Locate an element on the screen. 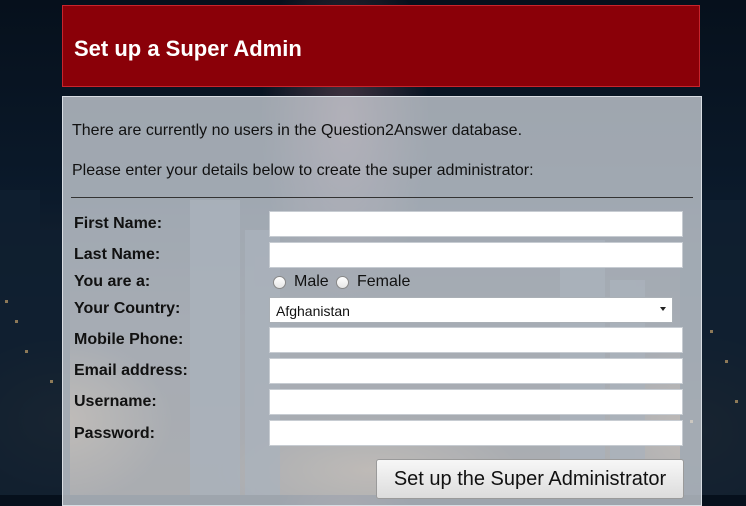 The width and height of the screenshot is (746, 506). male-radio-label: Male is located at coordinates (311, 281).